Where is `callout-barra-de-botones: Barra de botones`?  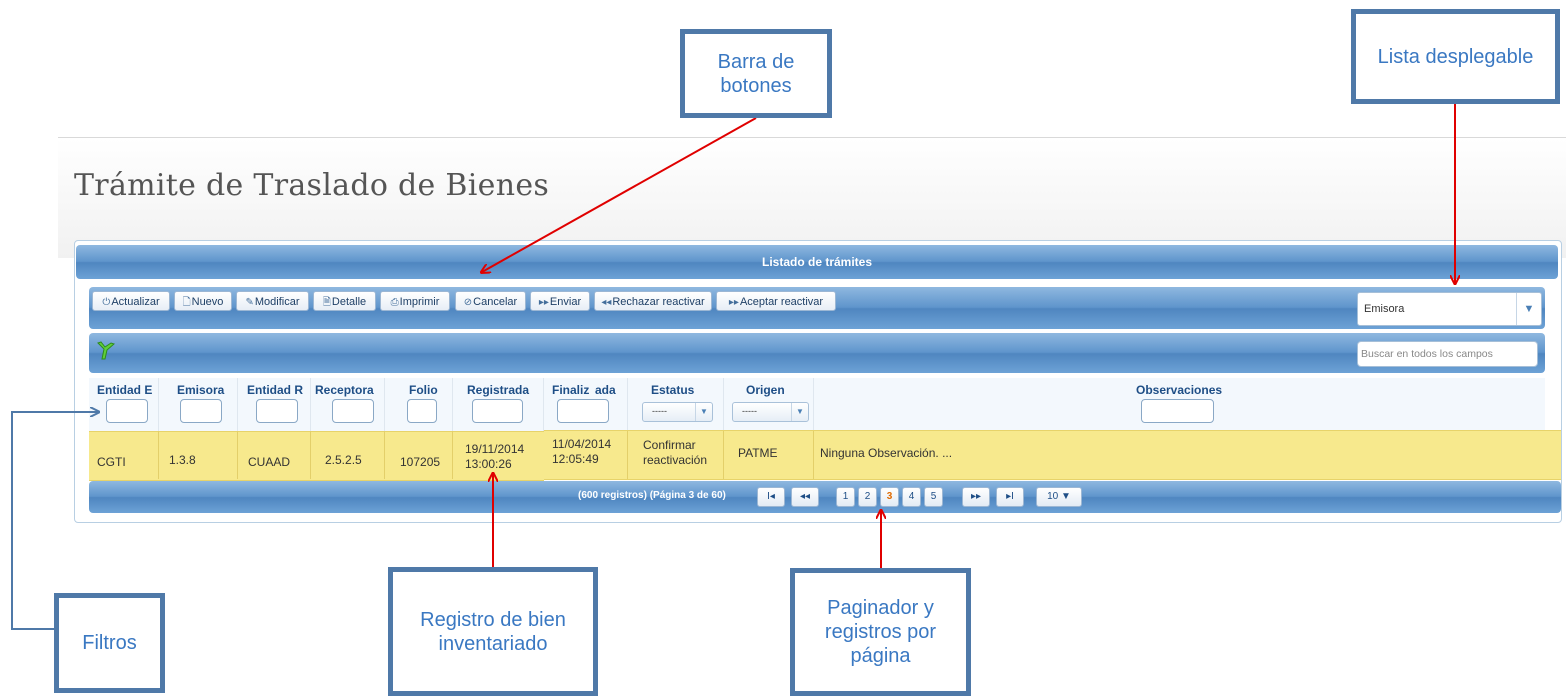 callout-barra-de-botones: Barra de botones is located at coordinates (756, 73).